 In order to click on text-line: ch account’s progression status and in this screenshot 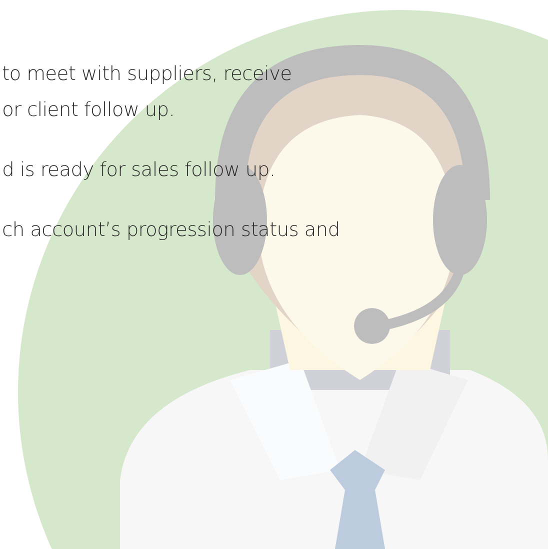, I will do `click(171, 230)`.